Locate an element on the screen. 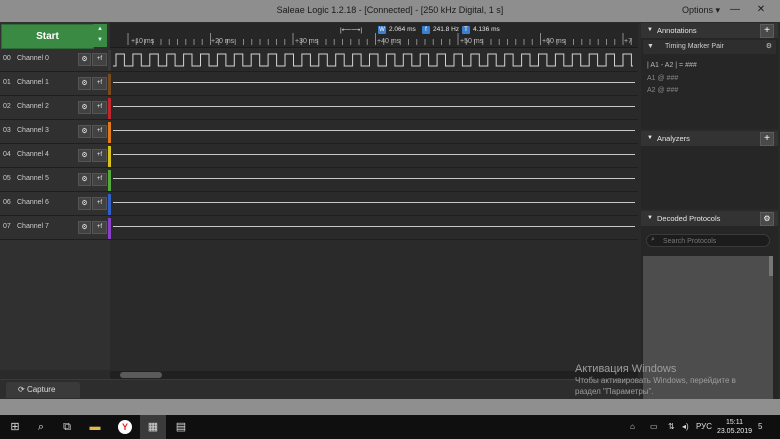  tray-icon: ⇅ is located at coordinates (671, 427).